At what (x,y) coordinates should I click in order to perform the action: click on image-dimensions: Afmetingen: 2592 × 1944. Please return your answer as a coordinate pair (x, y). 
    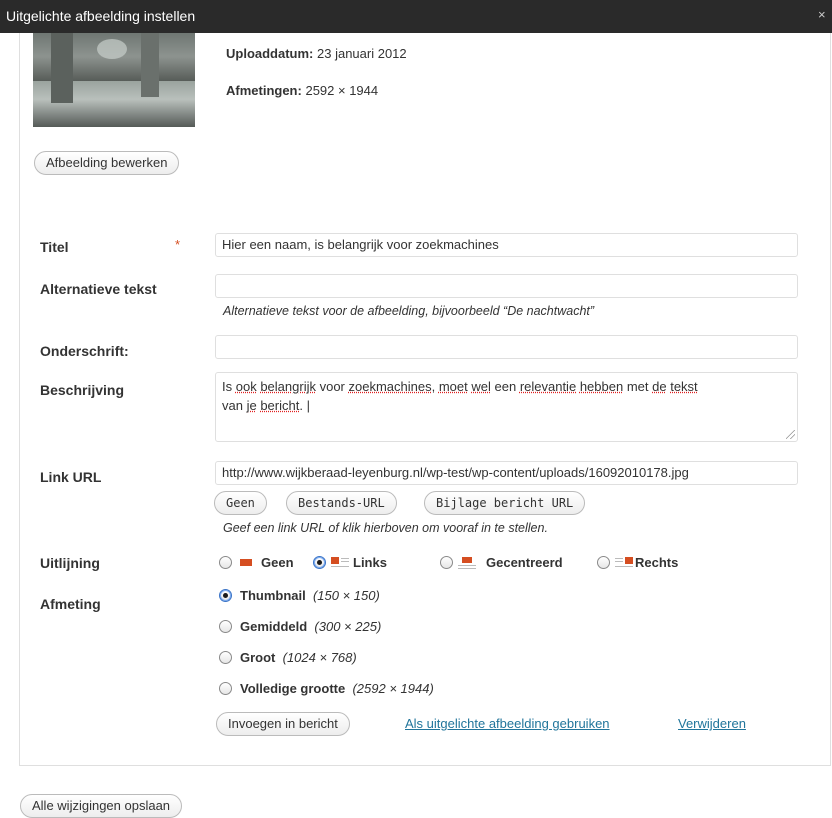
    Looking at the image, I should click on (302, 90).